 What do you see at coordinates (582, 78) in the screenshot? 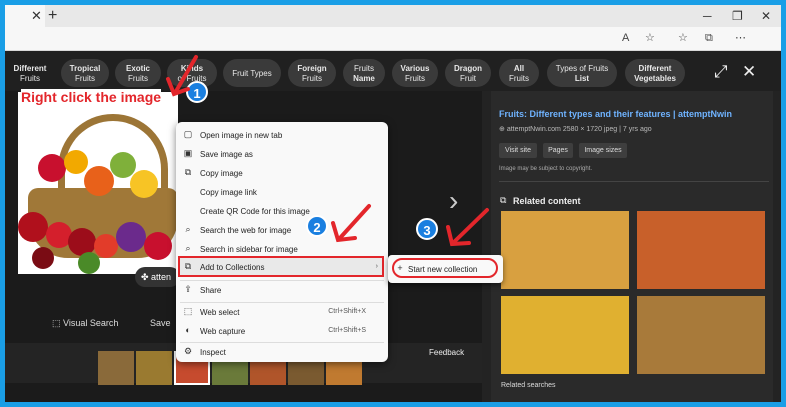
I see `chip-sublabel: List` at bounding box center [582, 78].